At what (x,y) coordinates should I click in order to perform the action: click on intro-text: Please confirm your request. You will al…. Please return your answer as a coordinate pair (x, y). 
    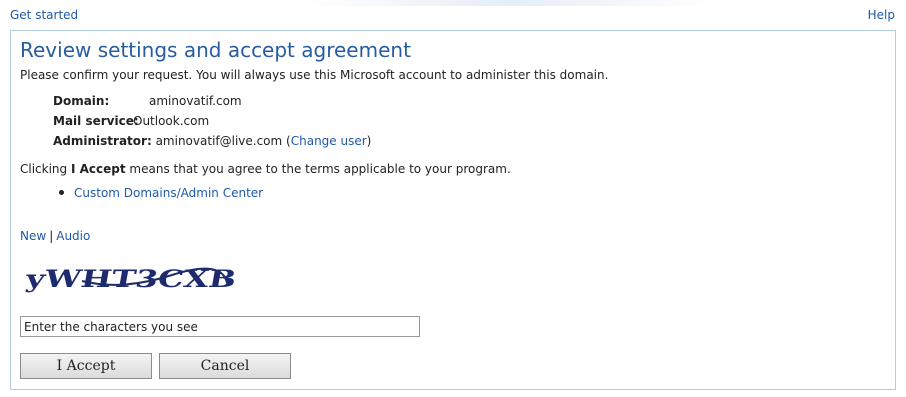
    Looking at the image, I should click on (314, 75).